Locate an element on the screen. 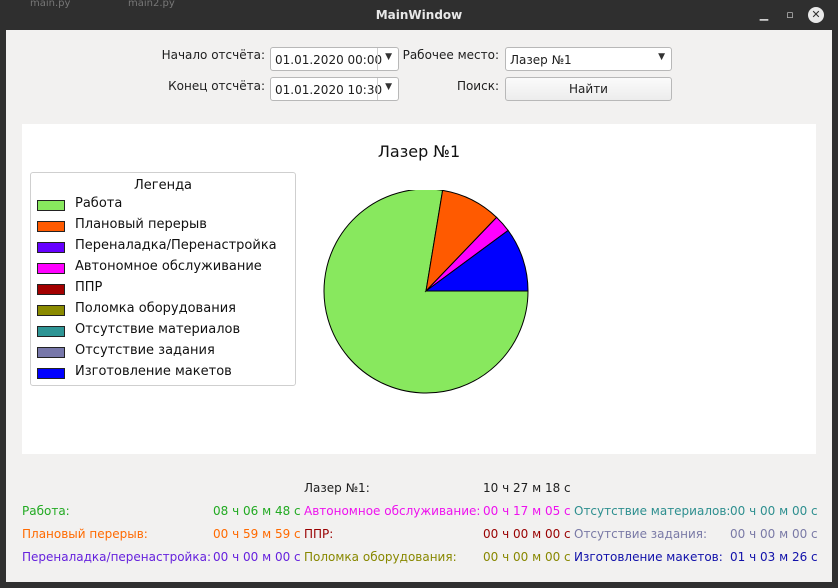 The image size is (838, 588). chart-title: Лазер №1 is located at coordinates (419, 151).